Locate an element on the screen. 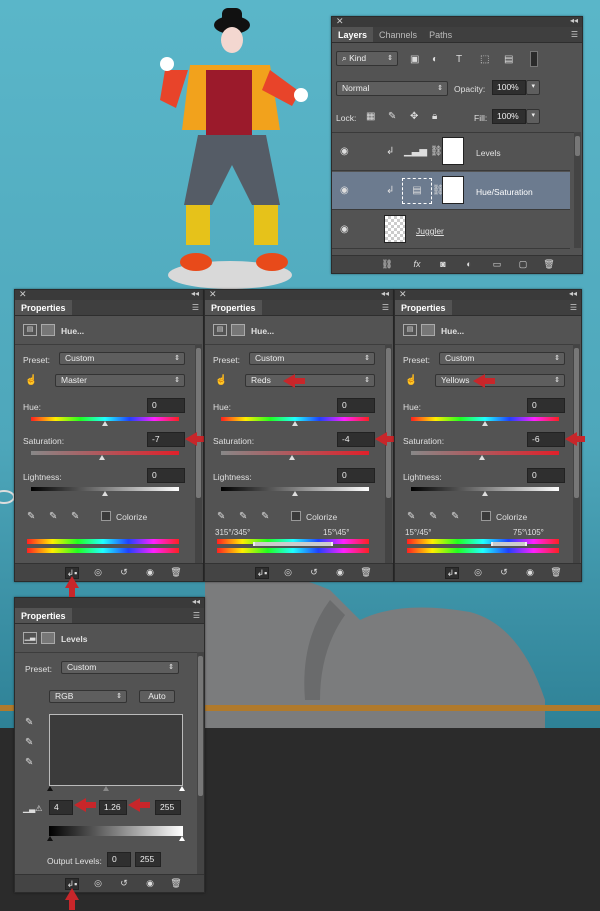 Image resolution: width=600 pixels, height=911 pixels. output-black-field: 0 is located at coordinates (119, 859).